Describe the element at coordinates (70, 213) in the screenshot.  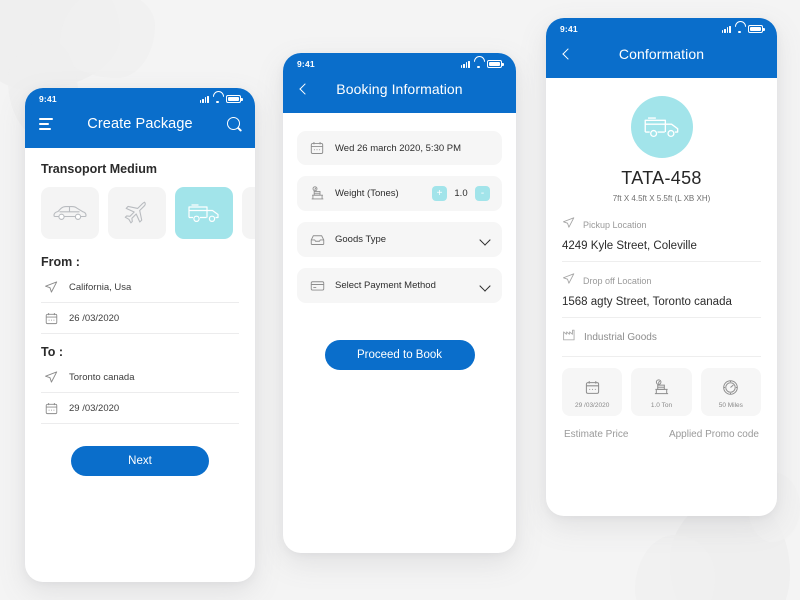
I see `transport-option-car` at that location.